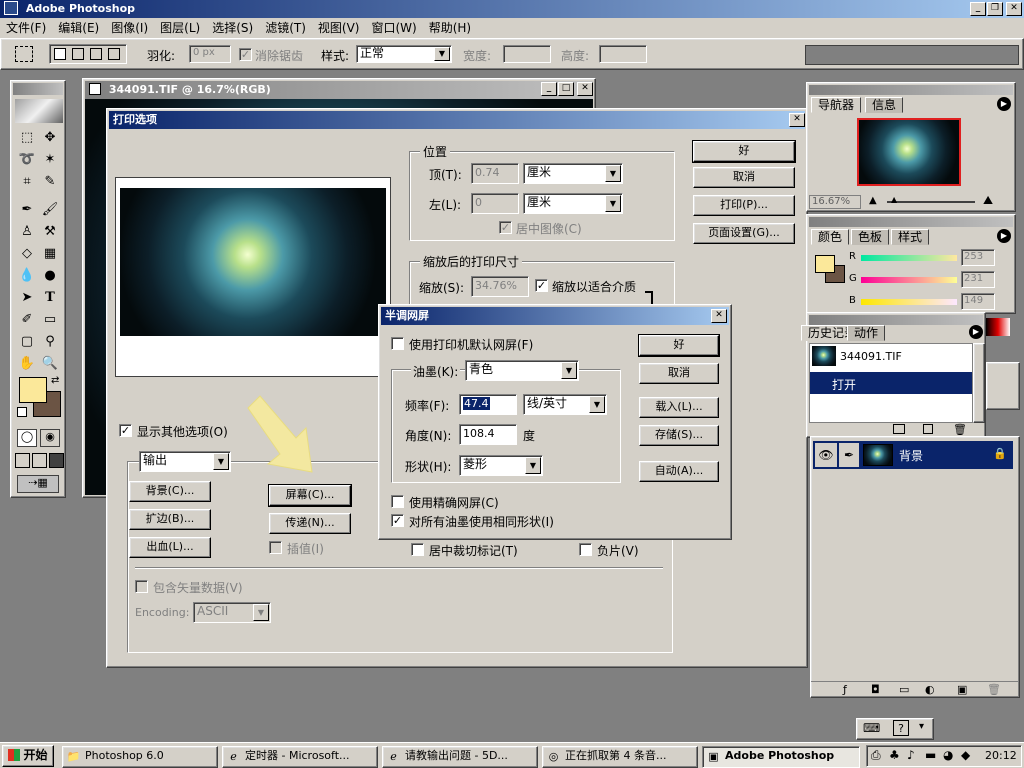  I want to click on swap-colors-icon: ⇄, so click(55, 380).